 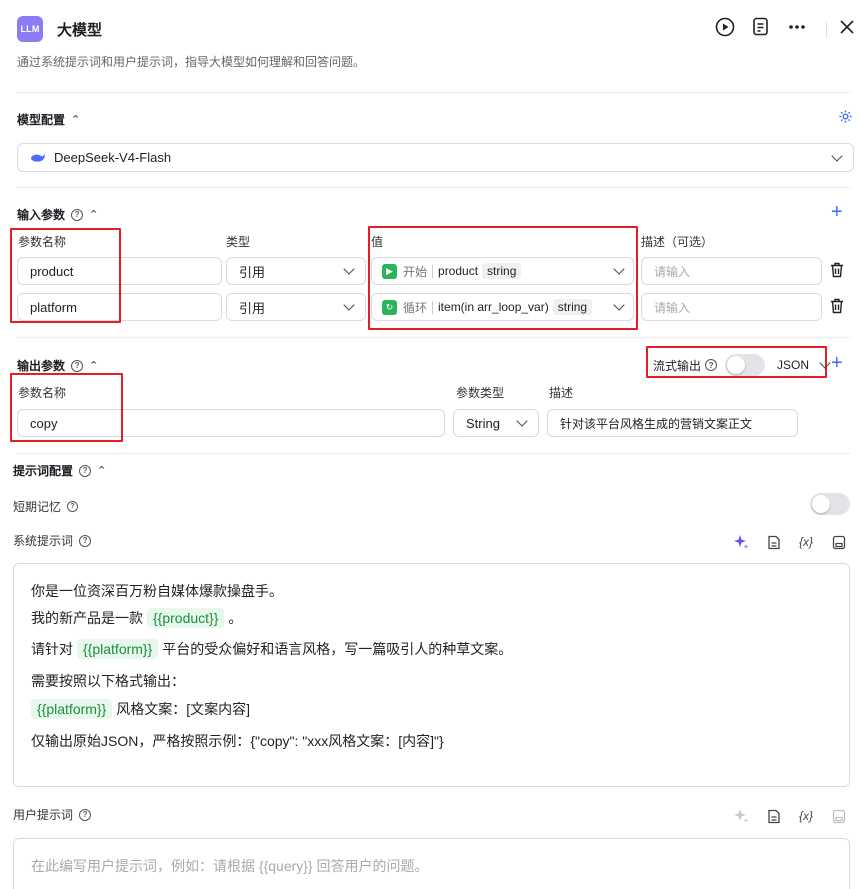 What do you see at coordinates (43, 471) in the screenshot?
I see `prompt-config-label: 提示词配置` at bounding box center [43, 471].